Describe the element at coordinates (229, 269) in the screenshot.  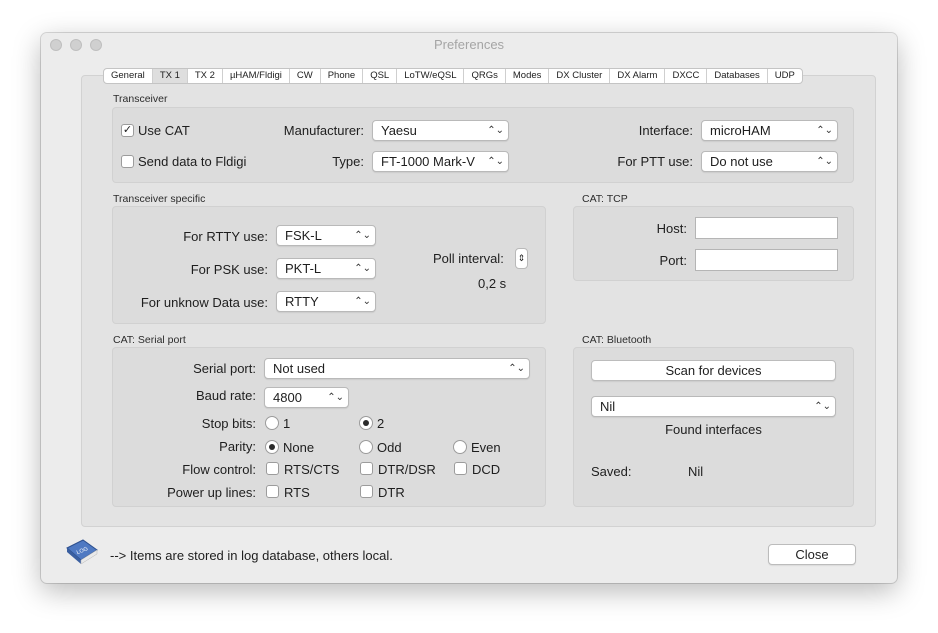
I see `psk-label: For PSK use:` at that location.